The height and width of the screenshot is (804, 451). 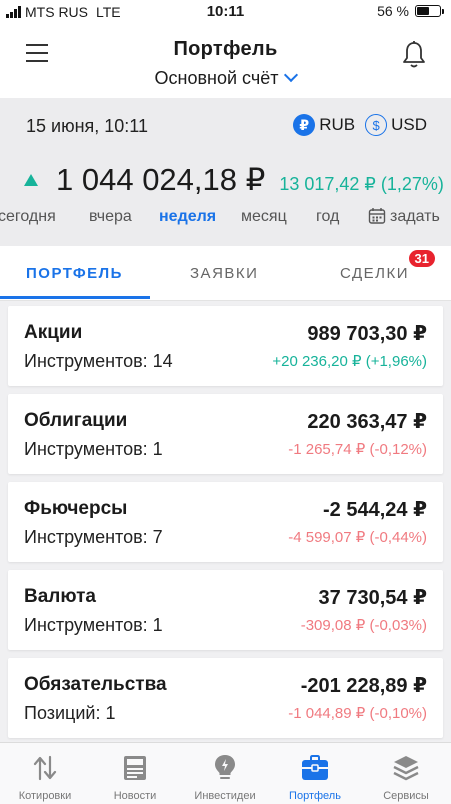 What do you see at coordinates (225, 219) in the screenshot?
I see `period-selector: сегодня вчера неделя месяц год задать` at bounding box center [225, 219].